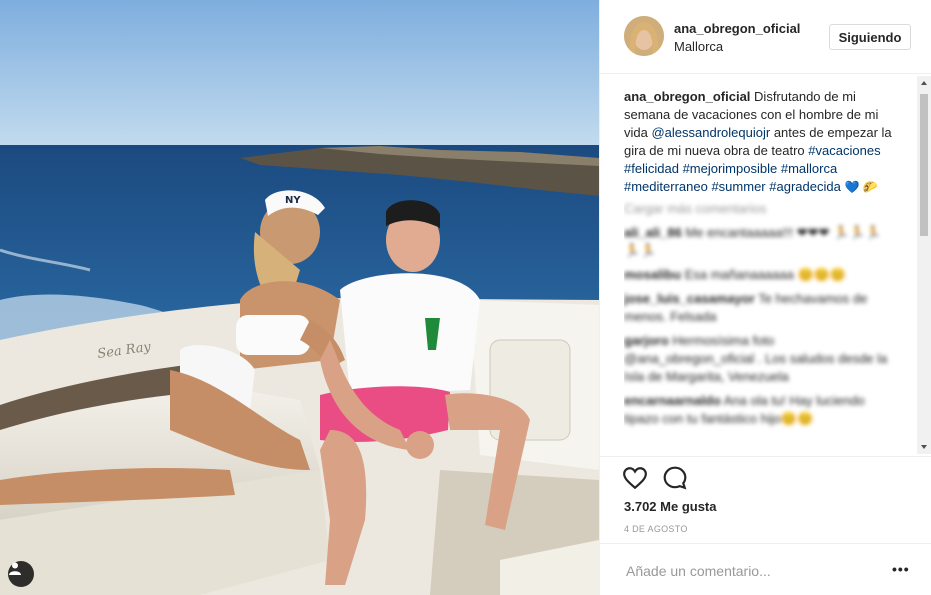  What do you see at coordinates (687, 96) in the screenshot?
I see `caption-username: ana_obregon_oficial` at bounding box center [687, 96].